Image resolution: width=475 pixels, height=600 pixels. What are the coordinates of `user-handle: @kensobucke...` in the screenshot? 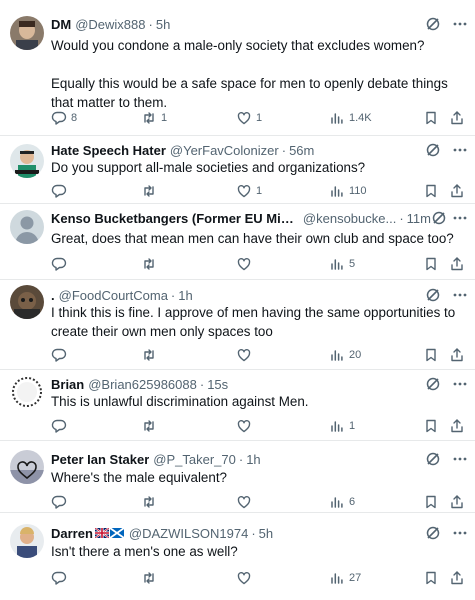 It's located at (349, 218).